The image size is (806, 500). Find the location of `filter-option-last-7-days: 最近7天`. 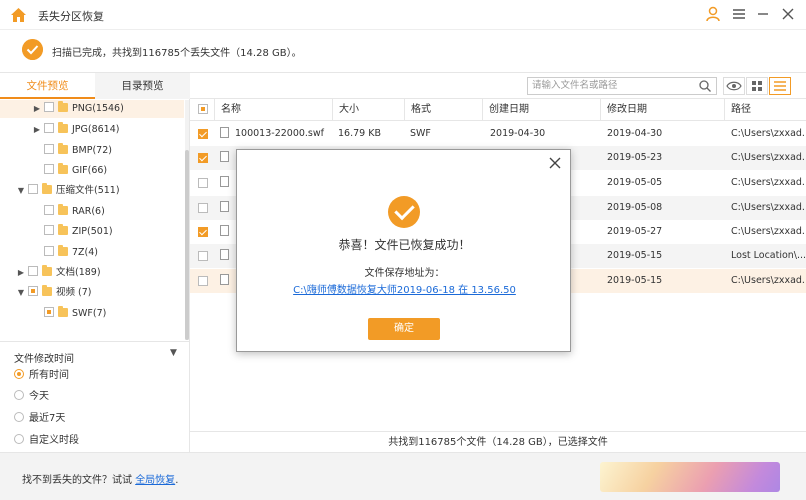

filter-option-last-7-days: 最近7天 is located at coordinates (39, 419).